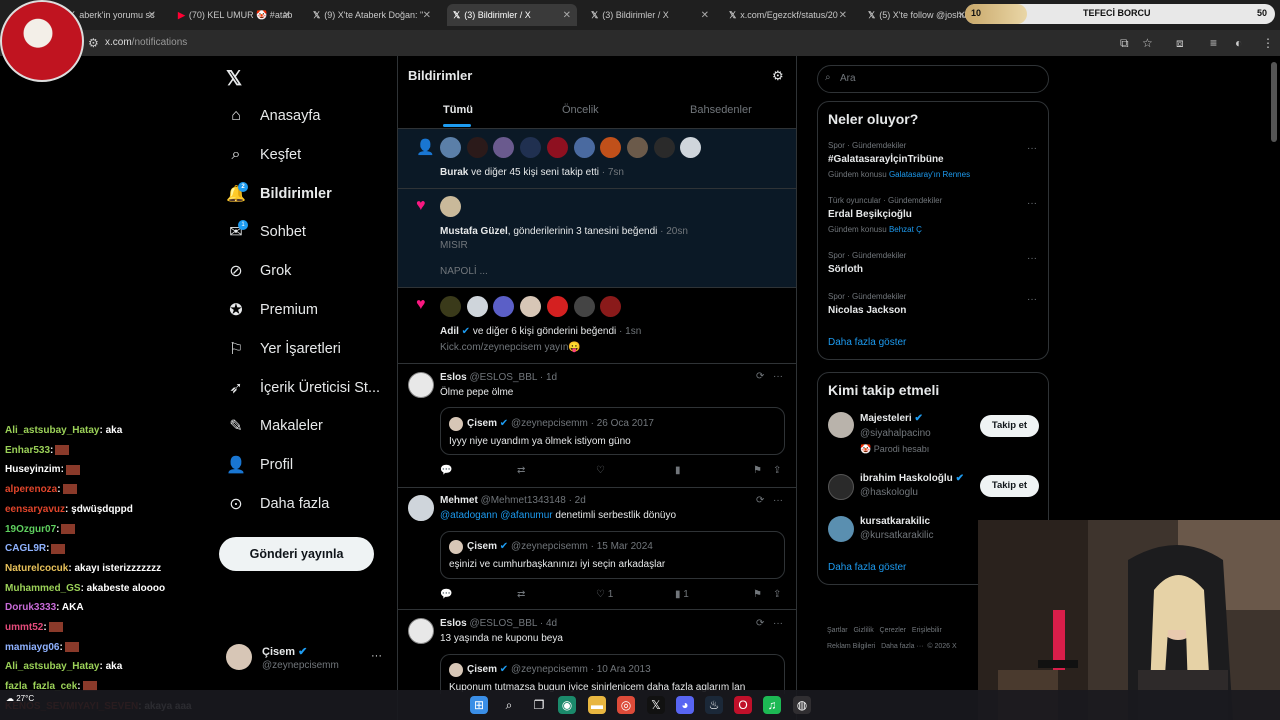 This screenshot has height=720, width=1280. What do you see at coordinates (845, 269) in the screenshot?
I see `trend-title: Sörloth` at bounding box center [845, 269].